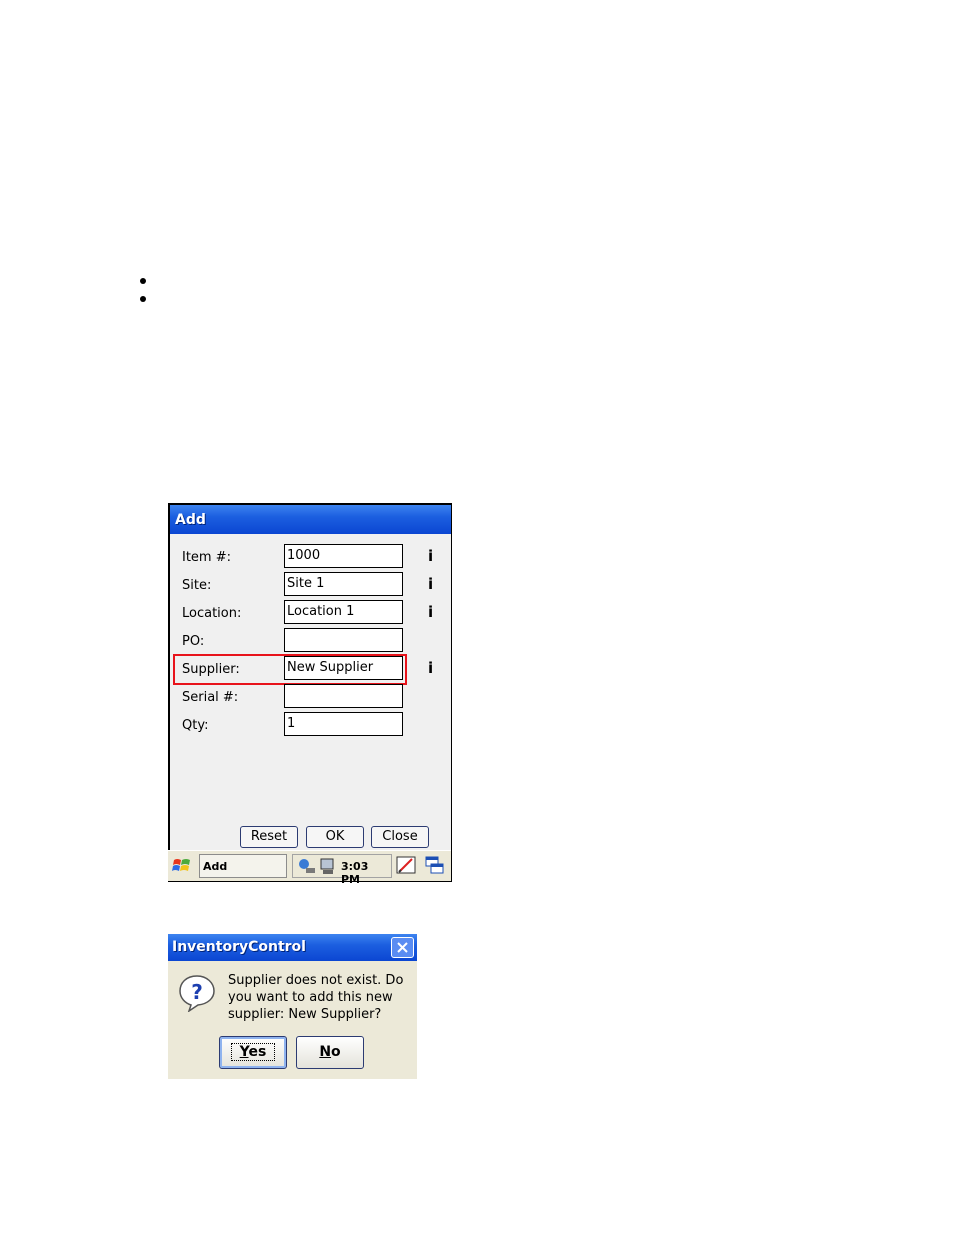  What do you see at coordinates (244, 1052) in the screenshot?
I see `yes-mnemonic: Y` at bounding box center [244, 1052].